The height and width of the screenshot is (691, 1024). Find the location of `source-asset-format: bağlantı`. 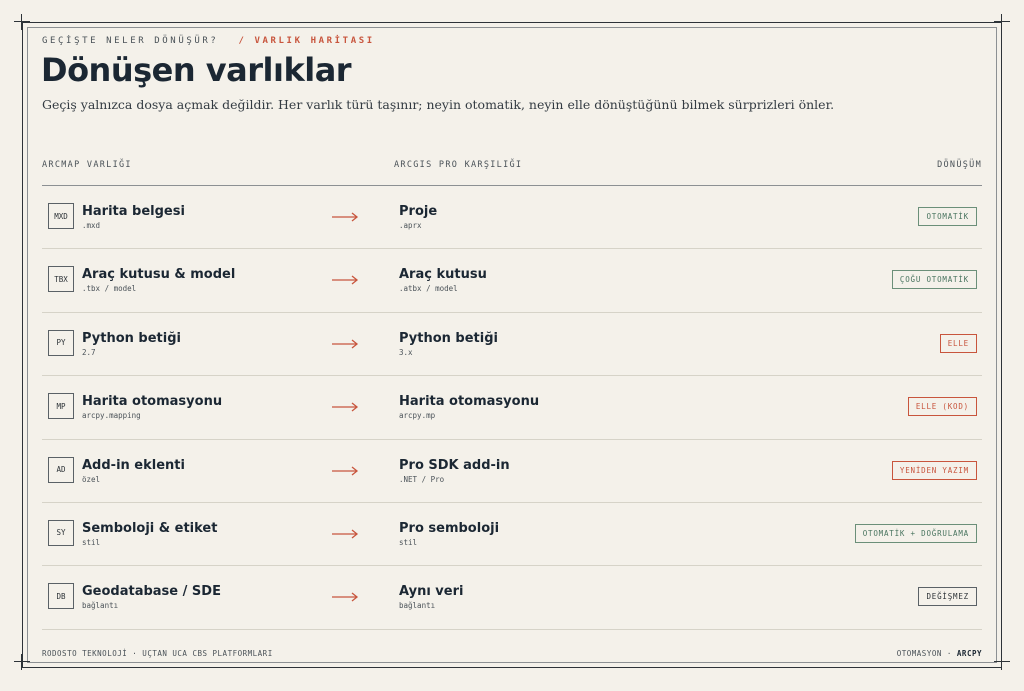

source-asset-format: bağlantı is located at coordinates (100, 606).